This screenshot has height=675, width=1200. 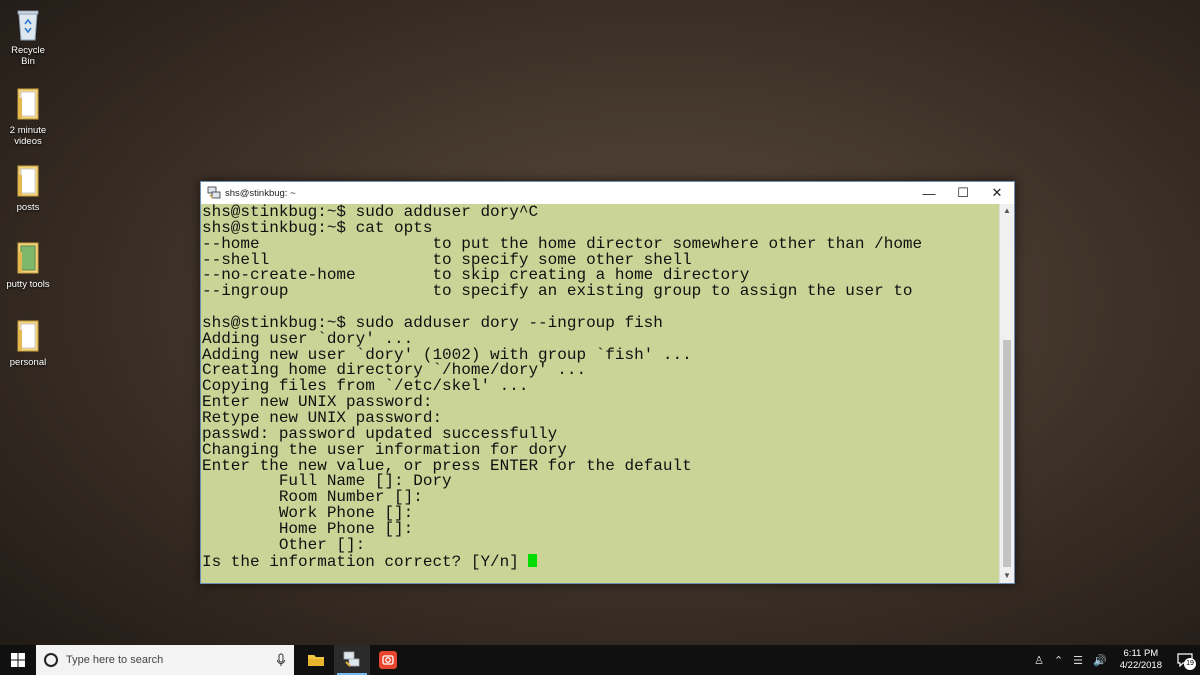 What do you see at coordinates (1114, 660) in the screenshot?
I see `system-tray: ♙ ⌃ ☰ 🔊 6:11 PM 4/22/2018 19` at bounding box center [1114, 660].